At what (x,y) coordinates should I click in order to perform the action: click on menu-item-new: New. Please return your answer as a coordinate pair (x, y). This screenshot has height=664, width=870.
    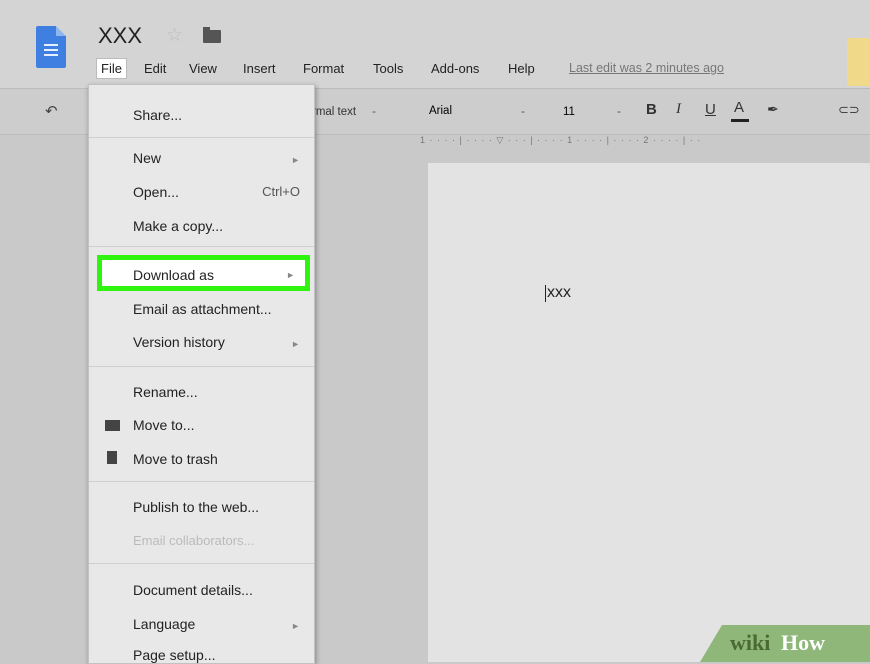
    Looking at the image, I should click on (218, 158).